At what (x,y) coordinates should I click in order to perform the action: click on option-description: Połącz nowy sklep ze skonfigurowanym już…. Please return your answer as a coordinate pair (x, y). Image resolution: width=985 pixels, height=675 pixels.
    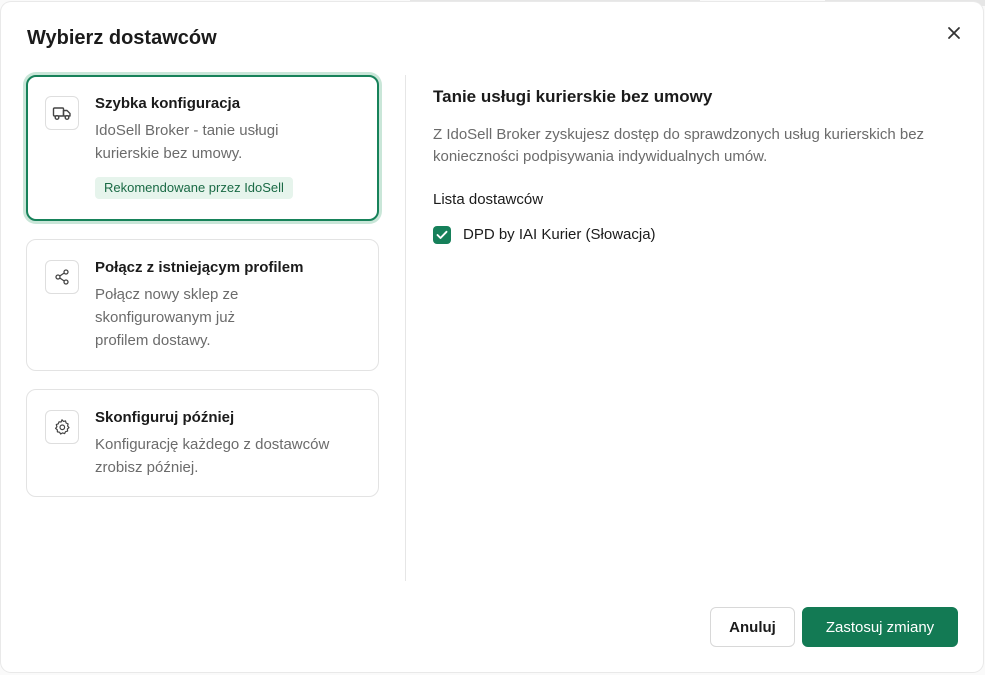
    Looking at the image, I should click on (167, 317).